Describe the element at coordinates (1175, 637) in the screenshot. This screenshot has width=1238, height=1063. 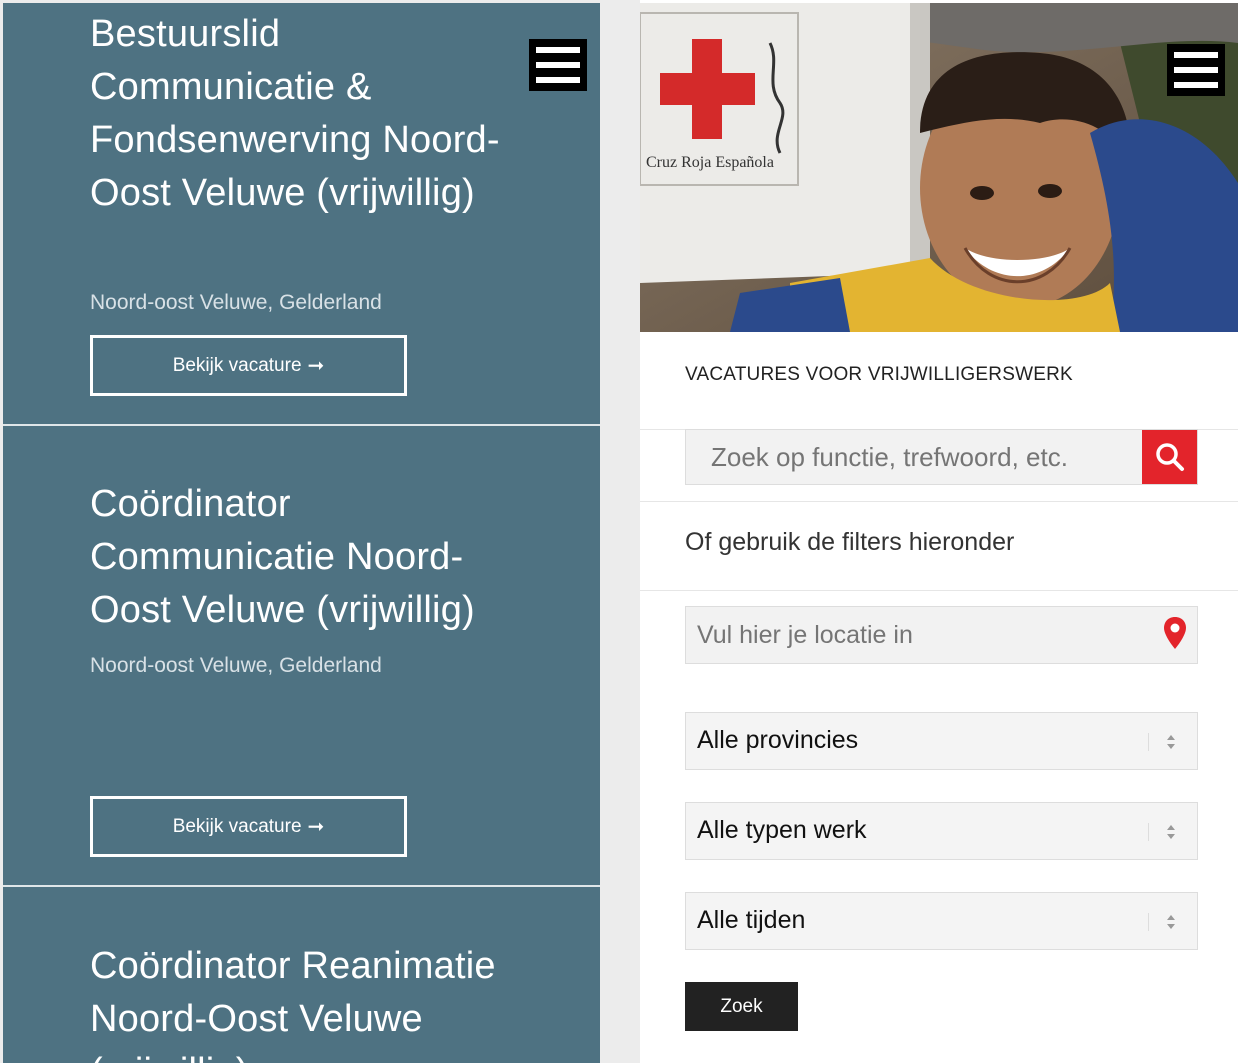
I see `location-pin-icon` at that location.